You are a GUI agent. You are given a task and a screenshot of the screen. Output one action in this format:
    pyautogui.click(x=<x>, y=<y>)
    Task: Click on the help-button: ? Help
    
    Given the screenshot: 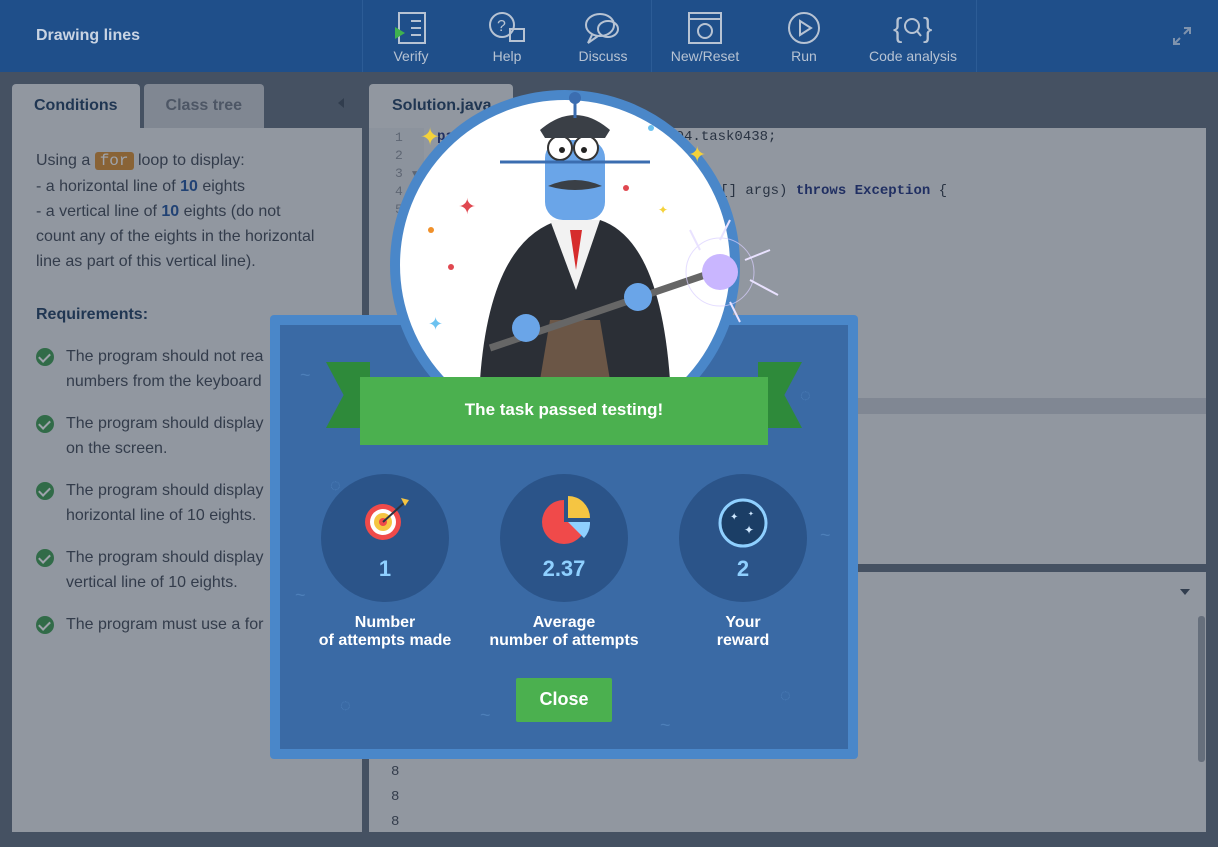 What is the action you would take?
    pyautogui.click(x=507, y=36)
    